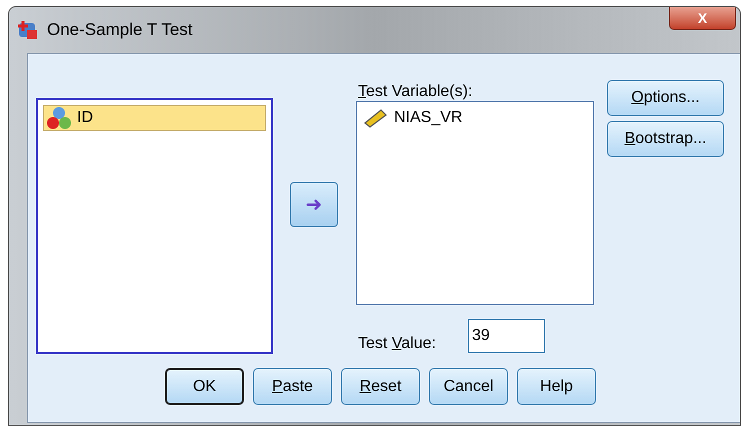 The width and height of the screenshot is (742, 426). What do you see at coordinates (59, 118) in the screenshot?
I see `nominal-variable-icon` at bounding box center [59, 118].